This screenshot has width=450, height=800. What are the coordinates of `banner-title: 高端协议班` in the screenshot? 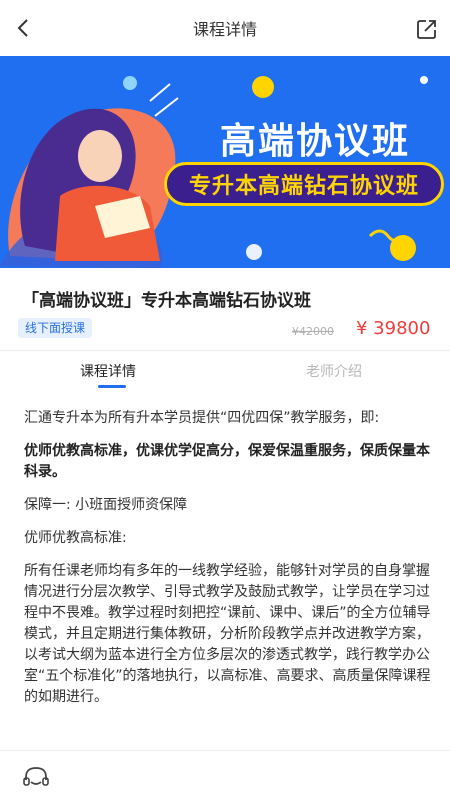 It's located at (314, 141).